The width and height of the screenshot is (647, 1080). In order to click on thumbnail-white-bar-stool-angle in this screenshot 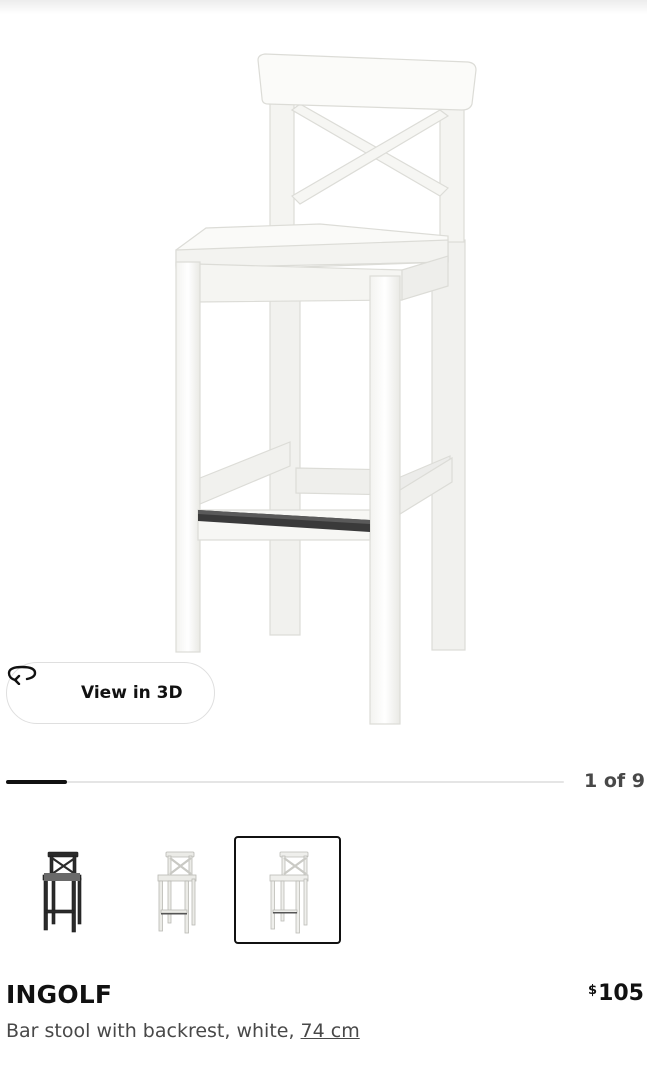, I will do `click(173, 890)`.